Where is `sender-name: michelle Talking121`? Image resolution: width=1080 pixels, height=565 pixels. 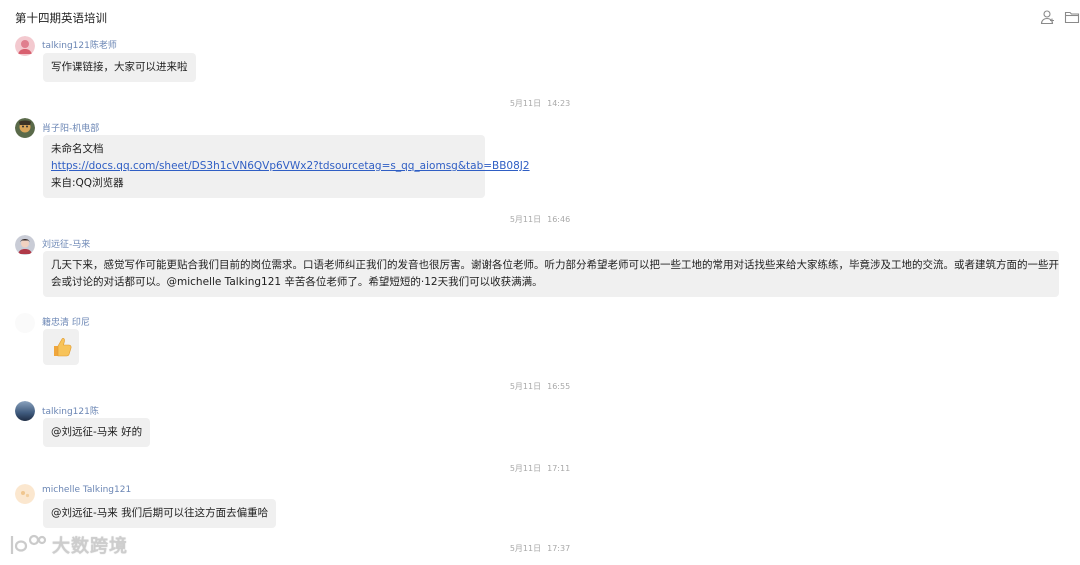
sender-name: michelle Talking121 is located at coordinates (86, 490).